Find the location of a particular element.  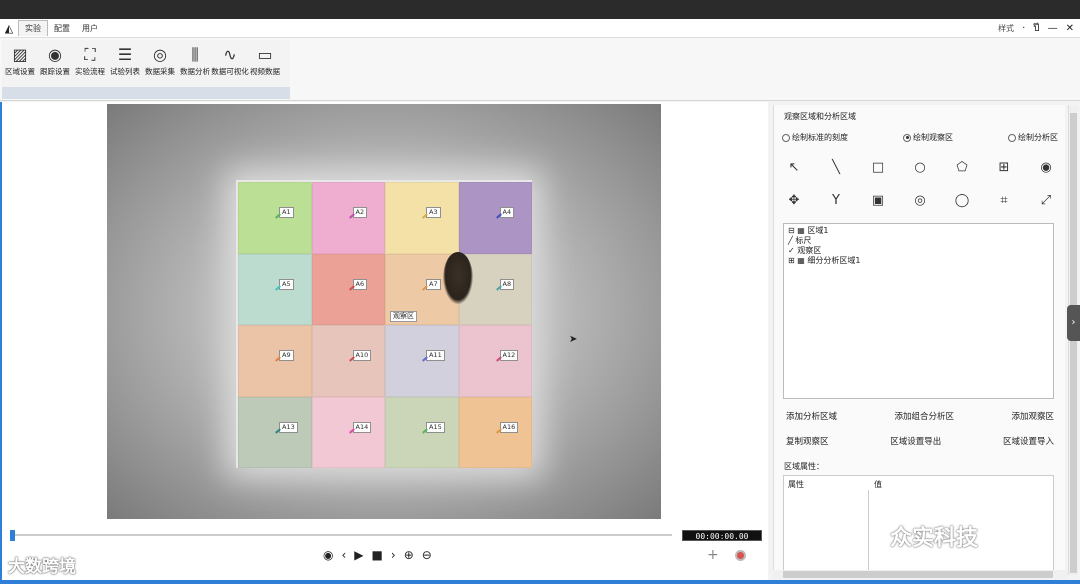

top-strip is located at coordinates (540, 9).